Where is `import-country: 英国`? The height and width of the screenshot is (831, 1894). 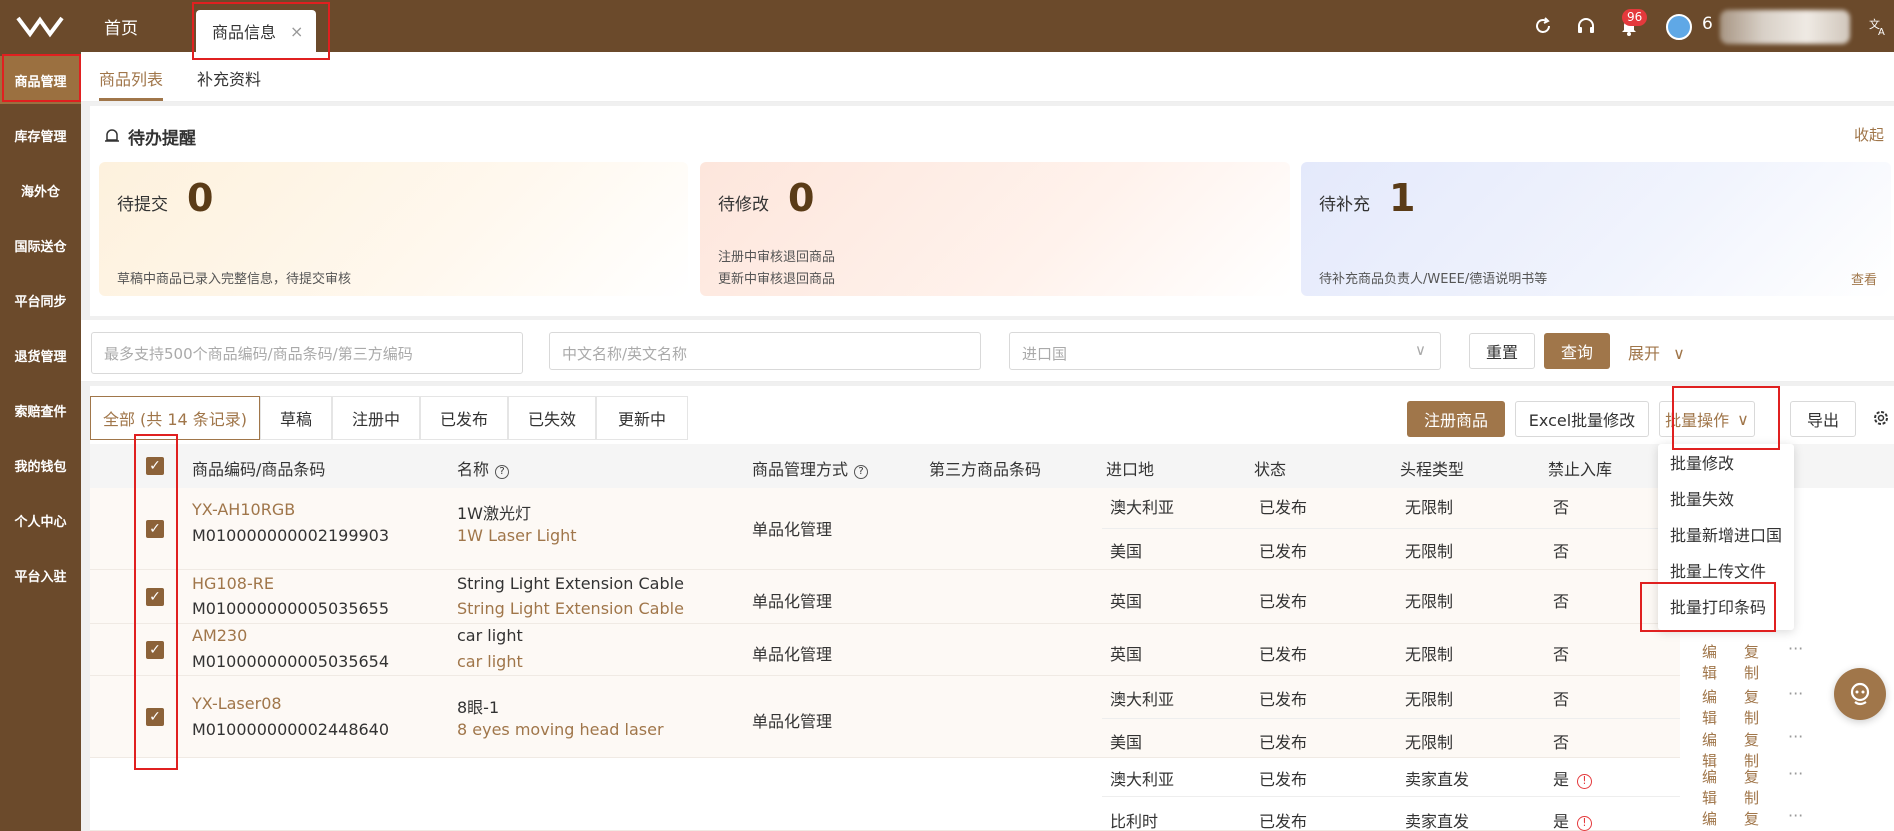 import-country: 英国 is located at coordinates (1126, 654).